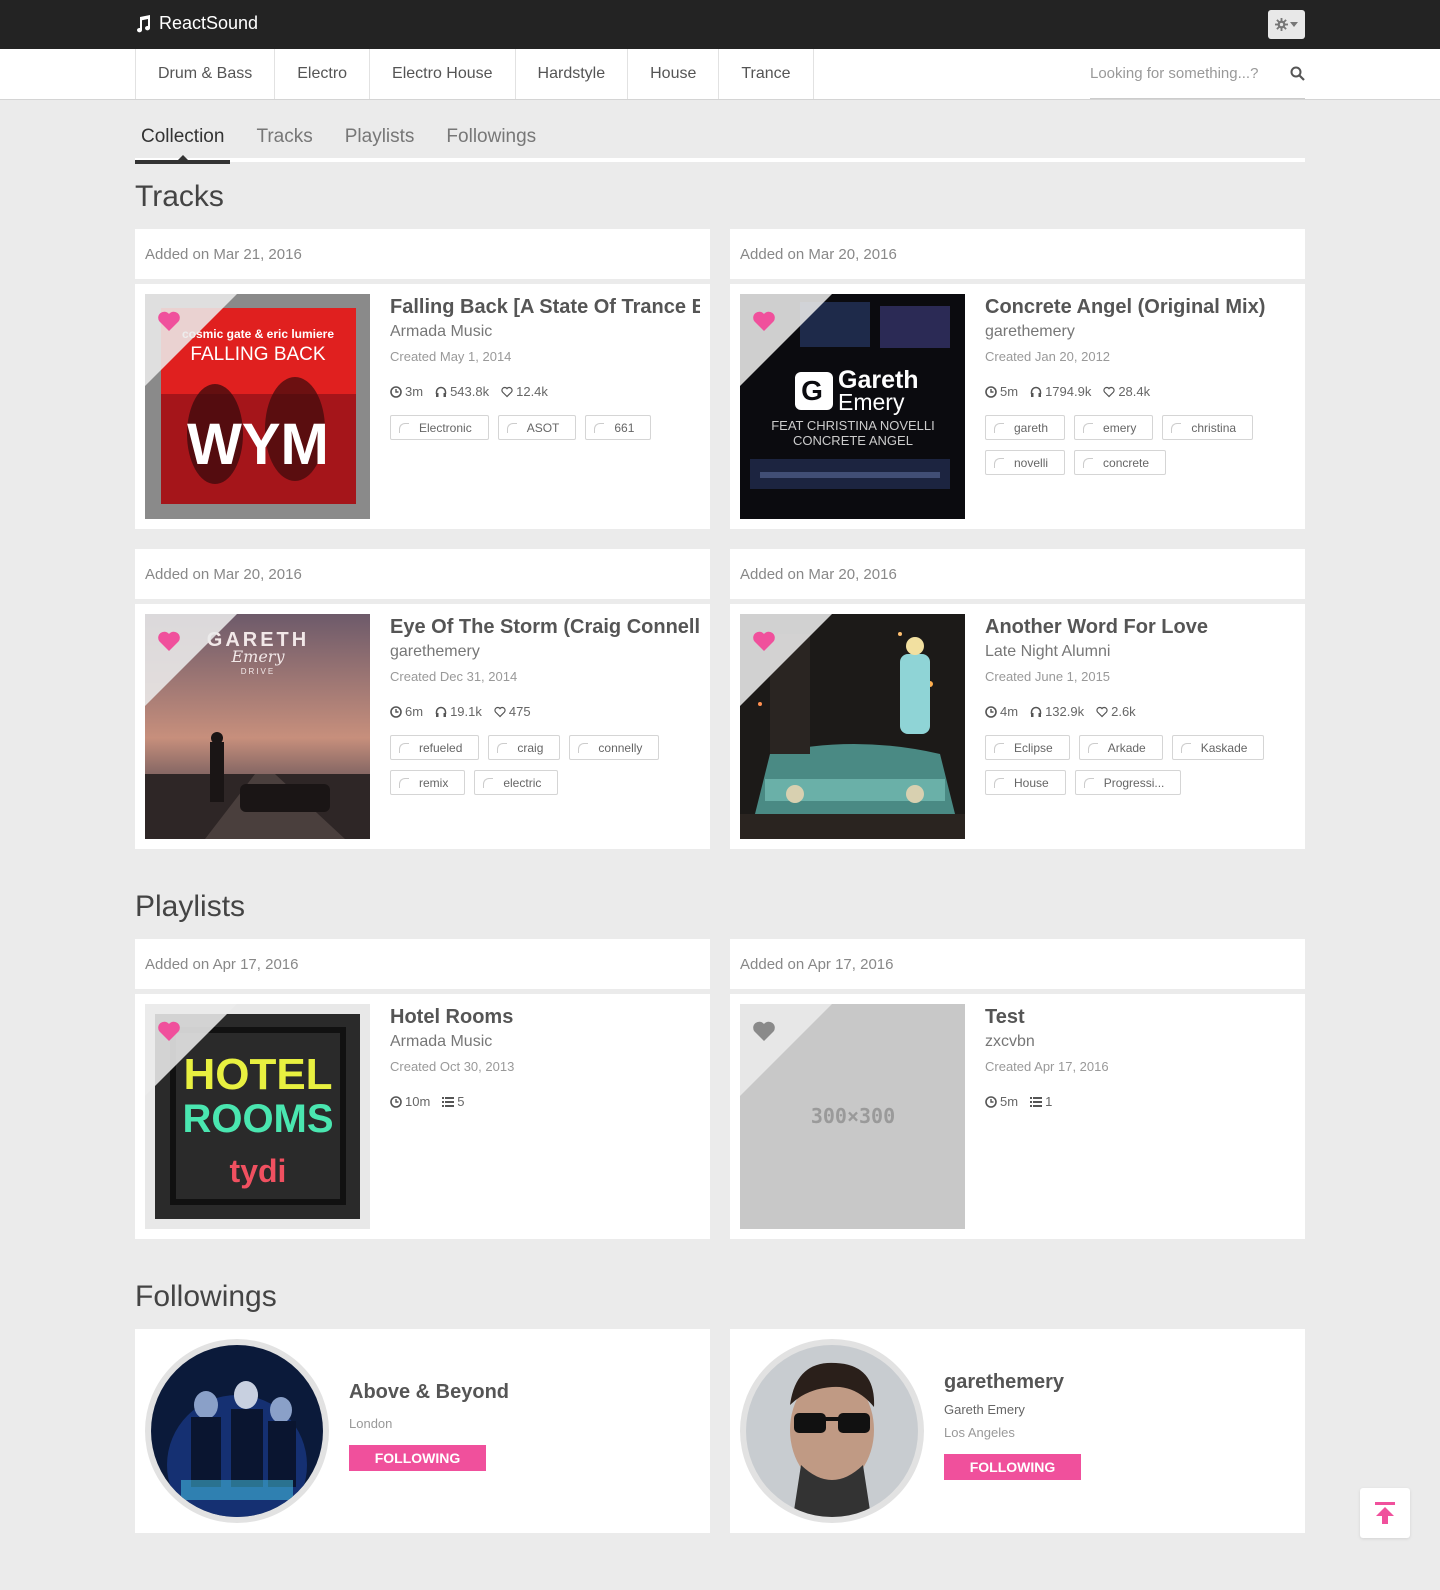  What do you see at coordinates (1140, 1101) in the screenshot?
I see `playlist-stats: 5m 1` at bounding box center [1140, 1101].